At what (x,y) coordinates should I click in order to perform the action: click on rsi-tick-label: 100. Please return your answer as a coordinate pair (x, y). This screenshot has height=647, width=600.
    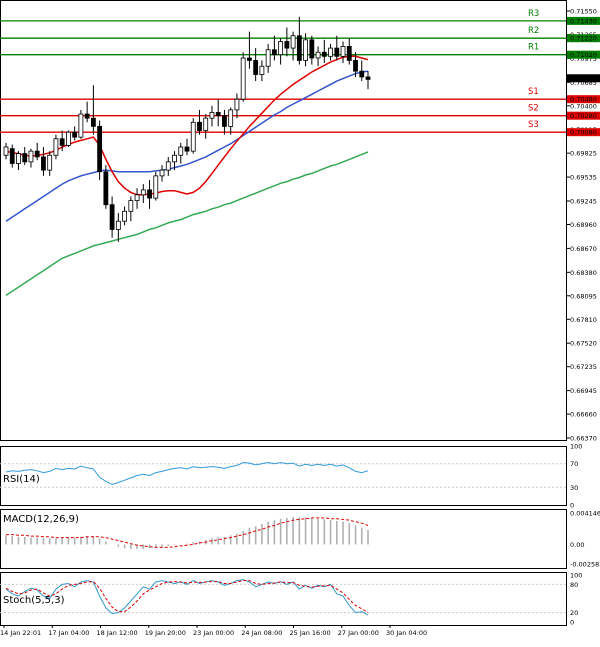
    Looking at the image, I should click on (576, 447).